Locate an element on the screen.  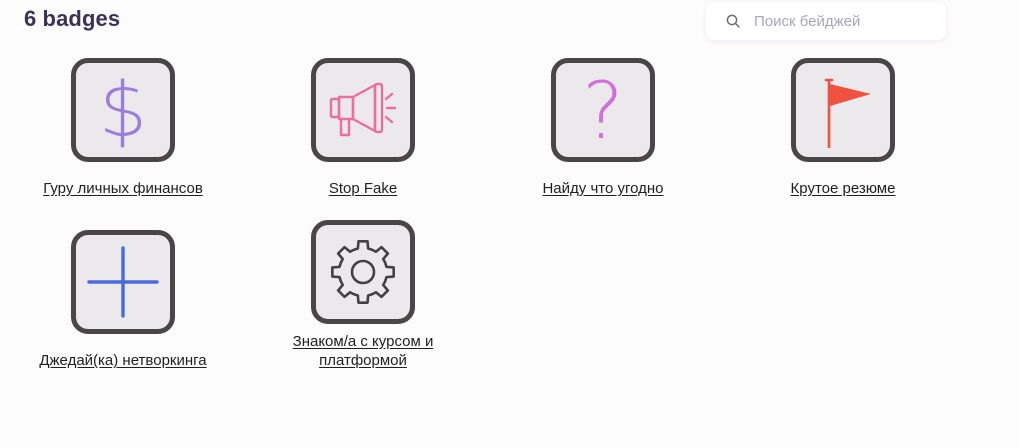
badge-link: Гуру личных финансов is located at coordinates (123, 188).